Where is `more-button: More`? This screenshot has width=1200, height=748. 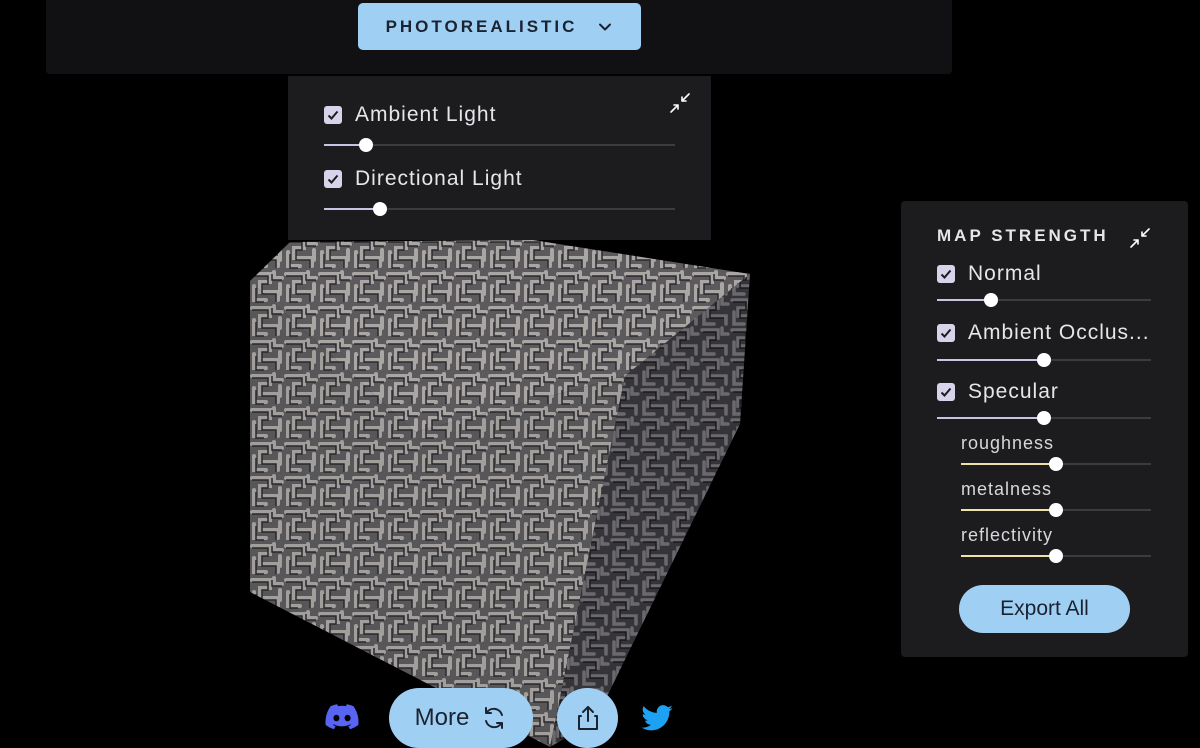
more-button: More is located at coordinates (461, 718).